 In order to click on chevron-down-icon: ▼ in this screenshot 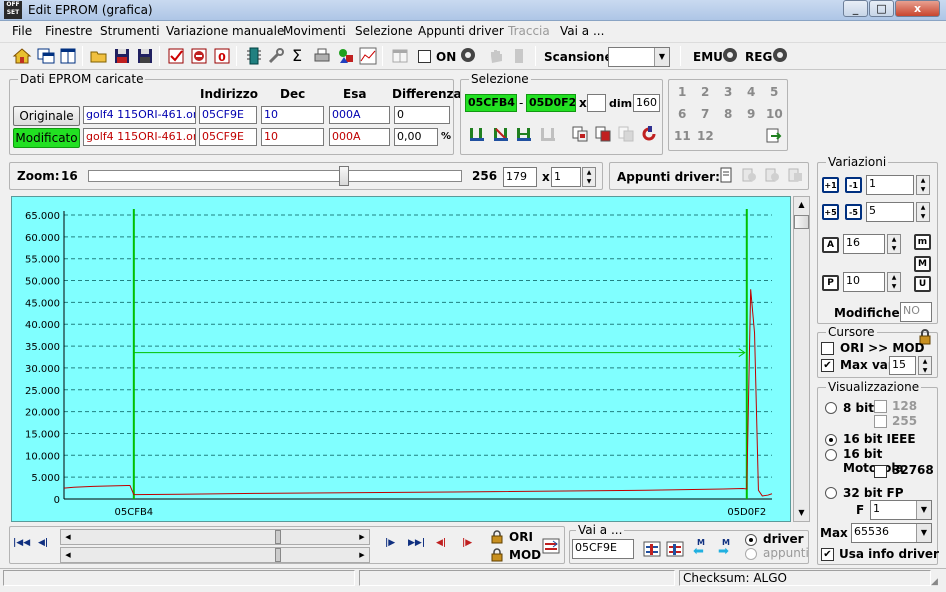, I will do `click(661, 57)`.